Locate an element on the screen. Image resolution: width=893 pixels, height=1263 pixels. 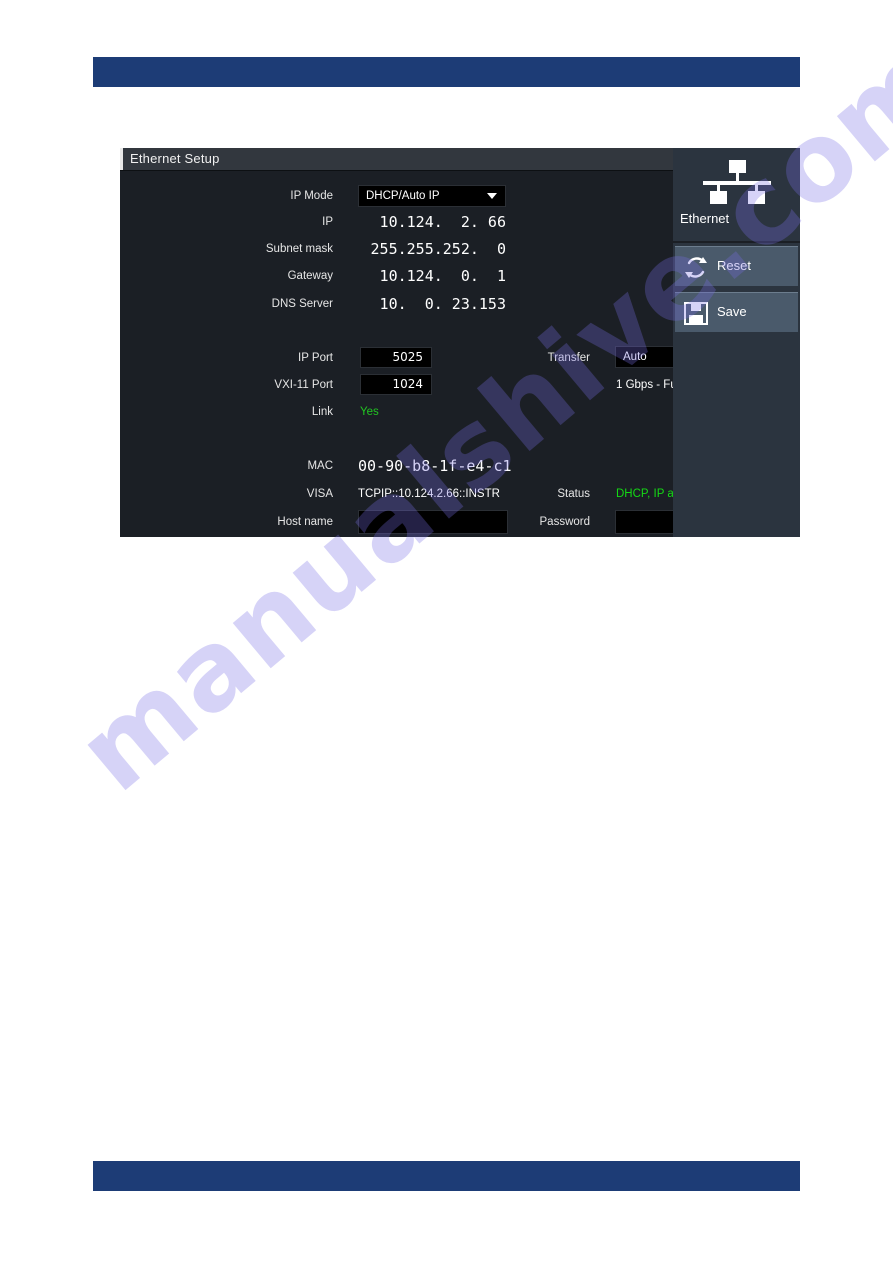
host-name-label: Host name is located at coordinates (305, 522).